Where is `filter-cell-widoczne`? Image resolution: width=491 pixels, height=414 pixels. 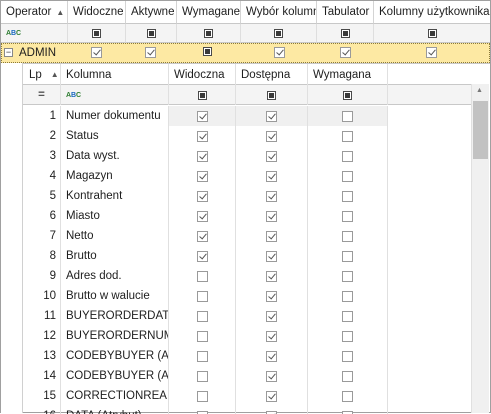 filter-cell-widoczne is located at coordinates (97, 33).